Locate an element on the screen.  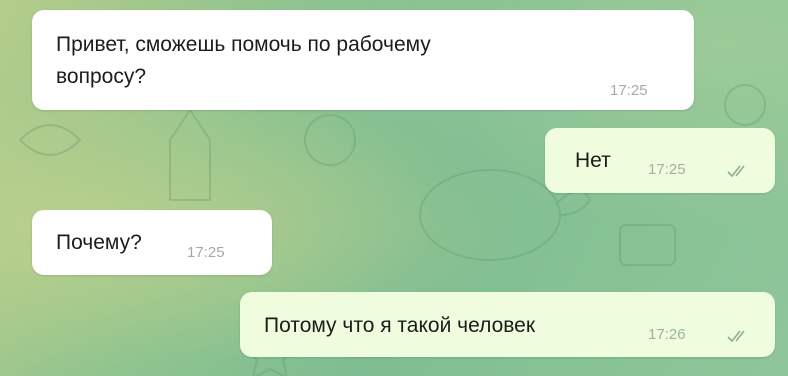
message-text: Привет, сможешь помочь по рабочему is located at coordinates (243, 44).